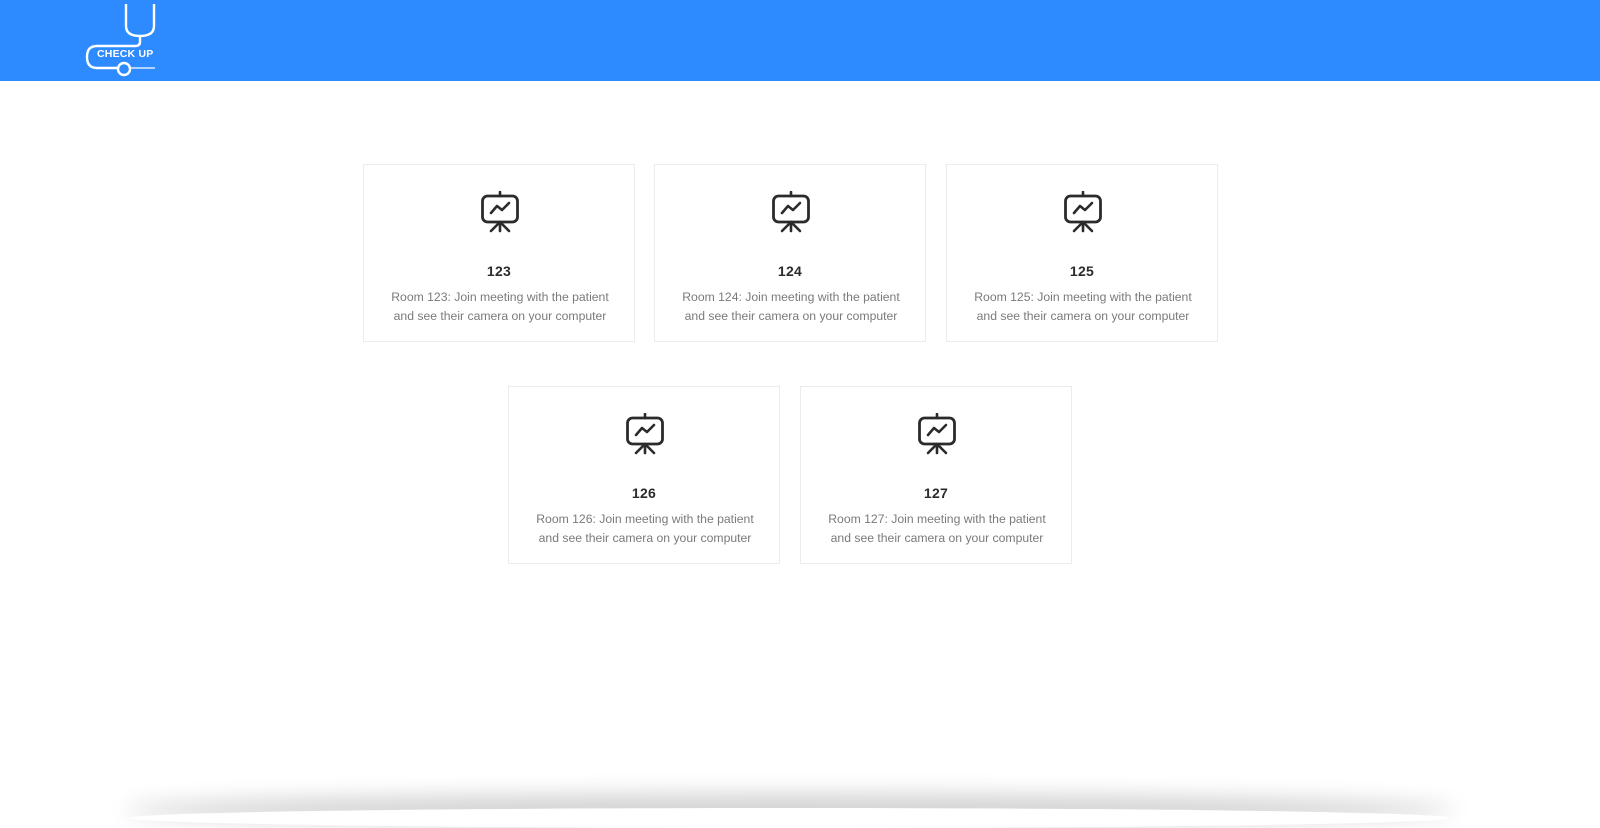  I want to click on room-number: 123, so click(499, 271).